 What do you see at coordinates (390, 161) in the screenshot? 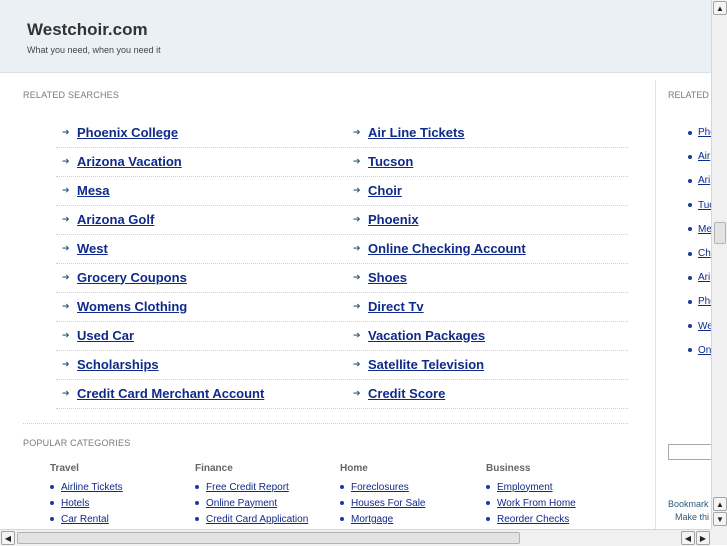
I see `related-search-link-text: Tucson` at bounding box center [390, 161].